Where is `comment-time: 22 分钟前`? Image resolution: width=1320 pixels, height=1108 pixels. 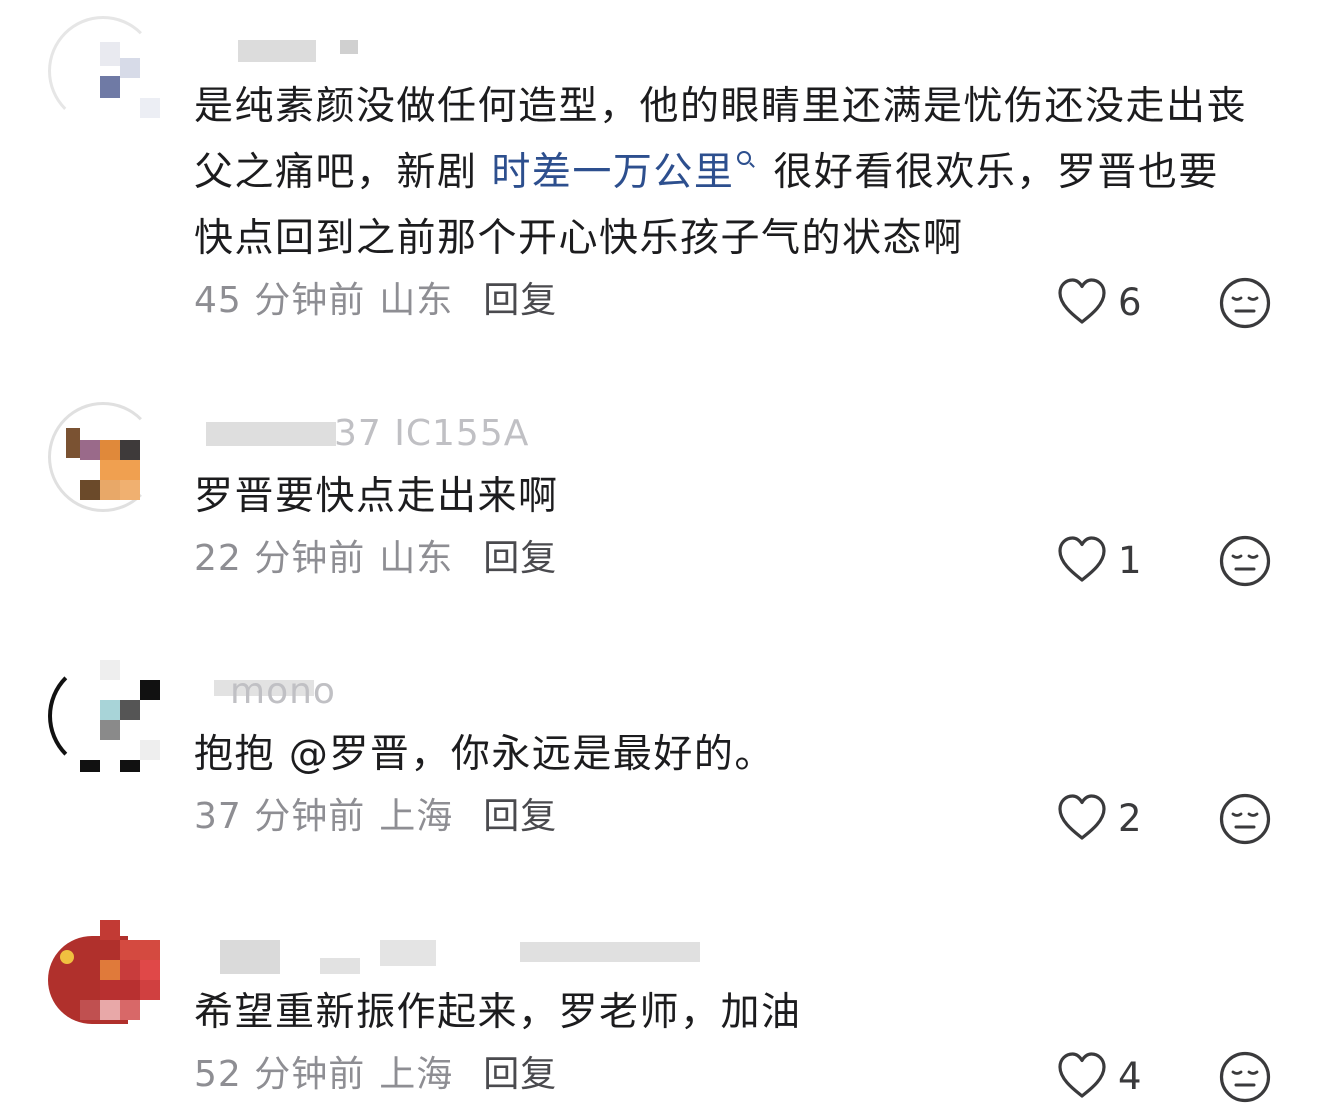 comment-time: 22 分钟前 is located at coordinates (280, 558).